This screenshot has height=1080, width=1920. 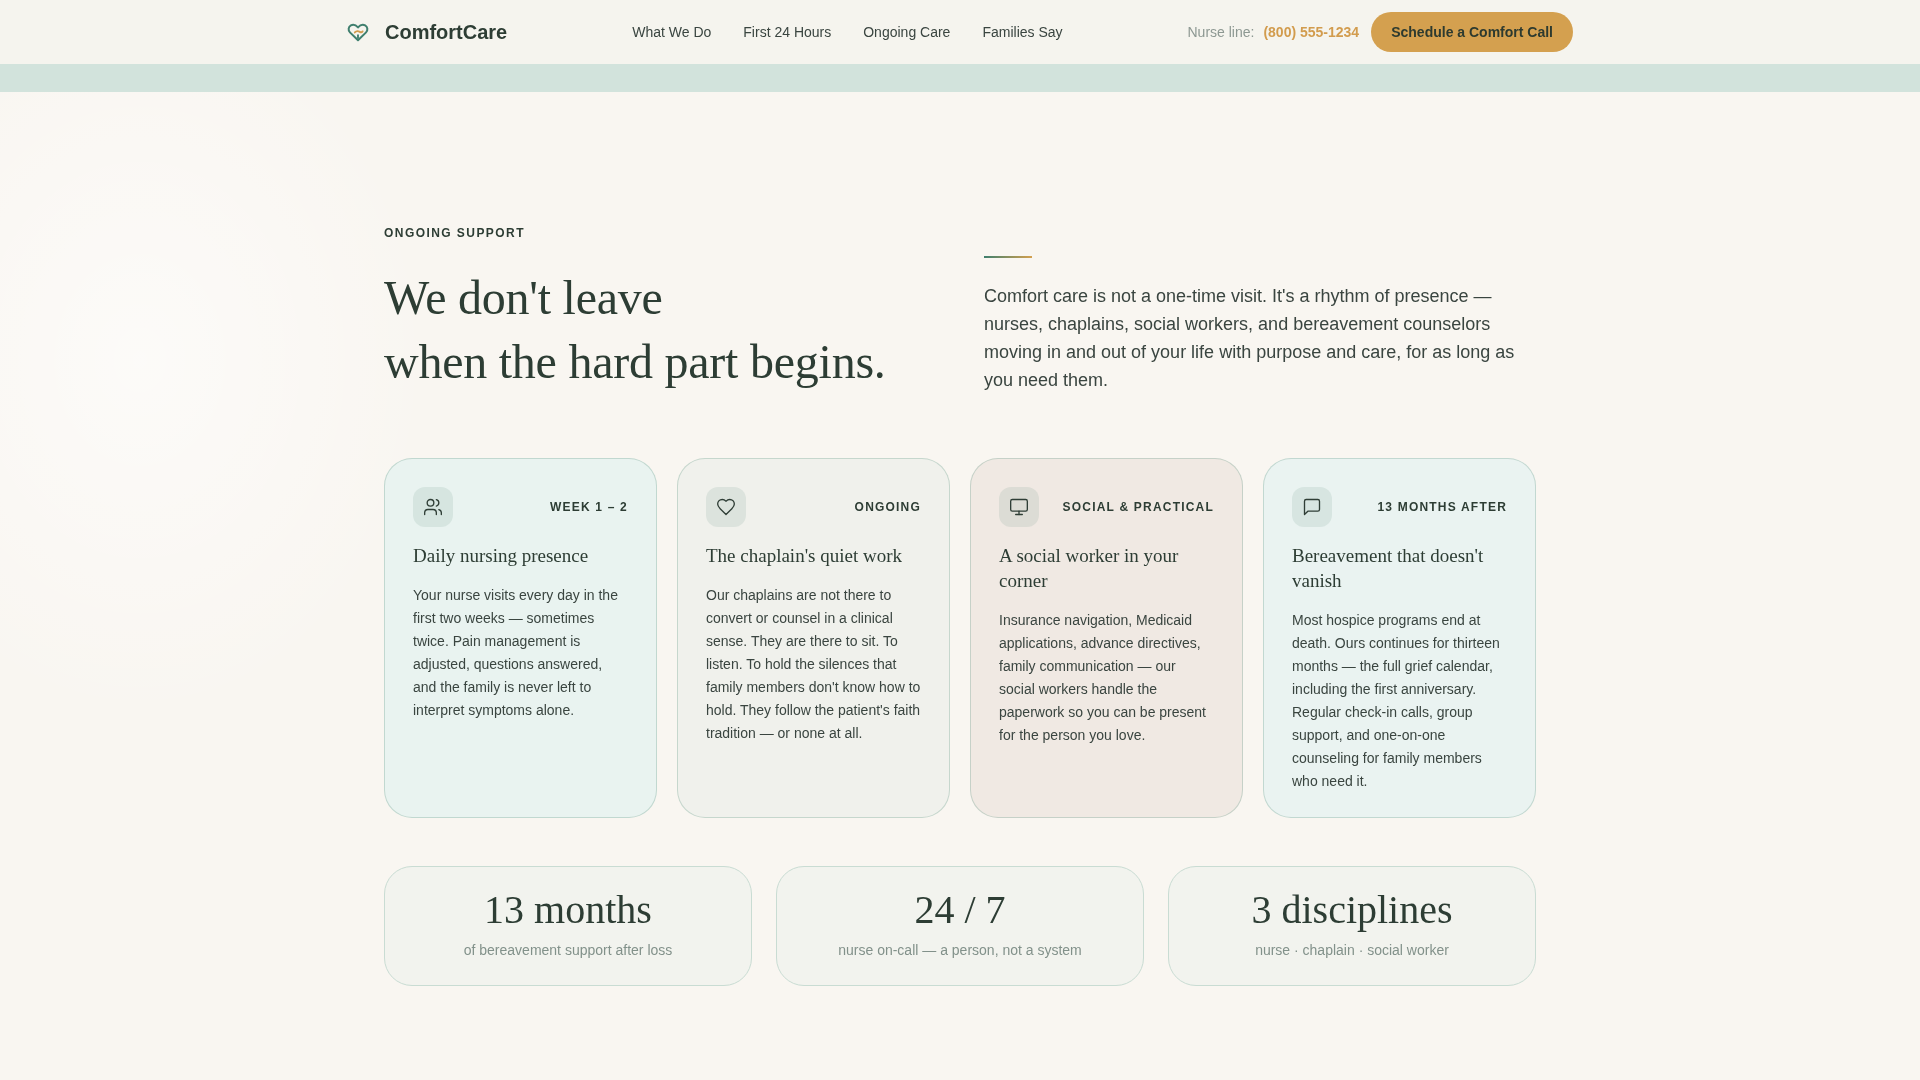 What do you see at coordinates (1396, 701) in the screenshot?
I see `card-text: Most hospice programs end at death. Ours continues for thirteen months — the full grief calendar, including the first anniversary. Regular check-in calls, group support, and one-on-one counseling for family members who need it.` at bounding box center [1396, 701].